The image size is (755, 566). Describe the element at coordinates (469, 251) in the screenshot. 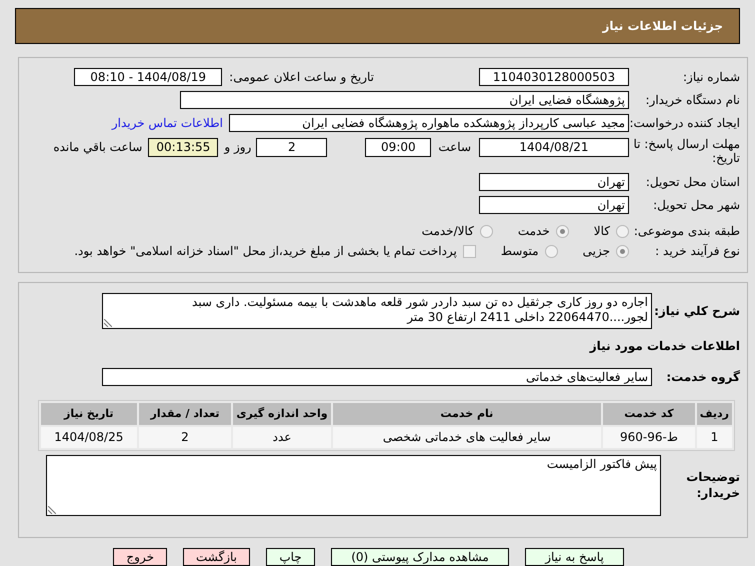

I see `checkbox` at that location.